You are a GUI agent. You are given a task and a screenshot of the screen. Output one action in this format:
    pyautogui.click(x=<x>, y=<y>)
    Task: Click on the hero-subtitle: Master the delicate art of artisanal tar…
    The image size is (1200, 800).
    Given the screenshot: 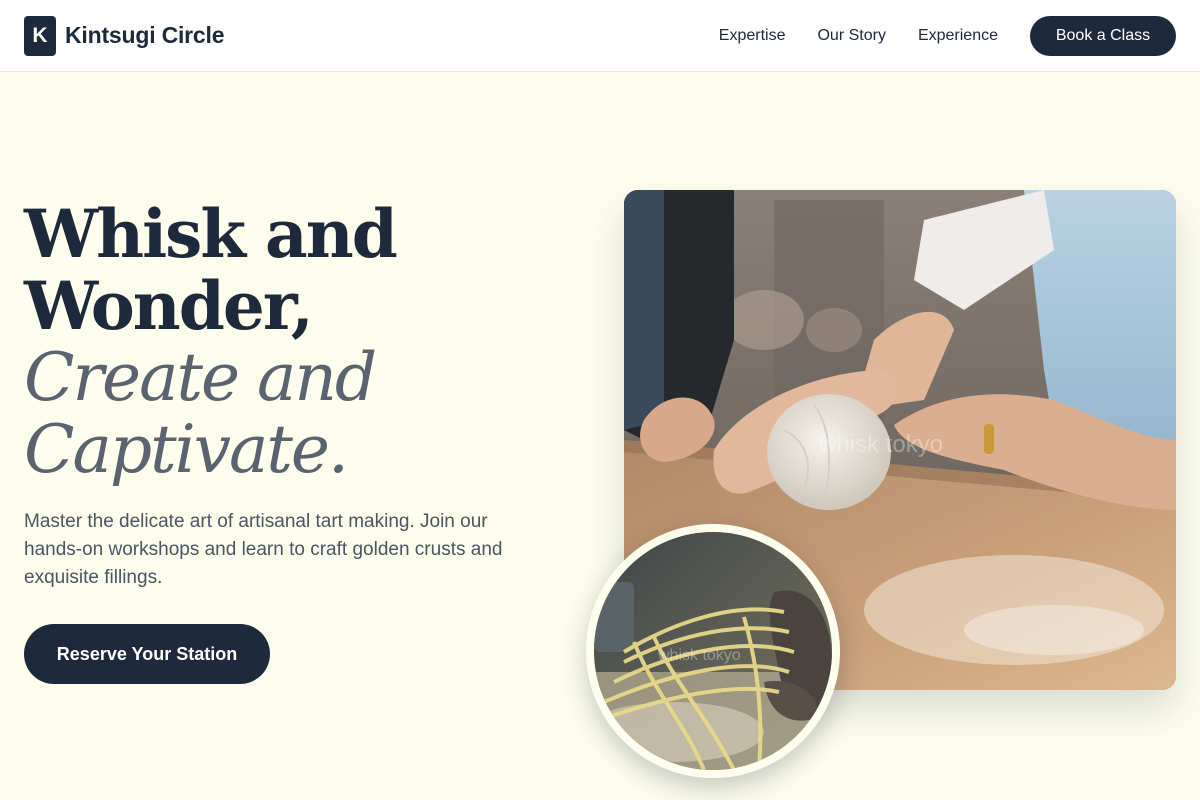 What is the action you would take?
    pyautogui.click(x=263, y=549)
    